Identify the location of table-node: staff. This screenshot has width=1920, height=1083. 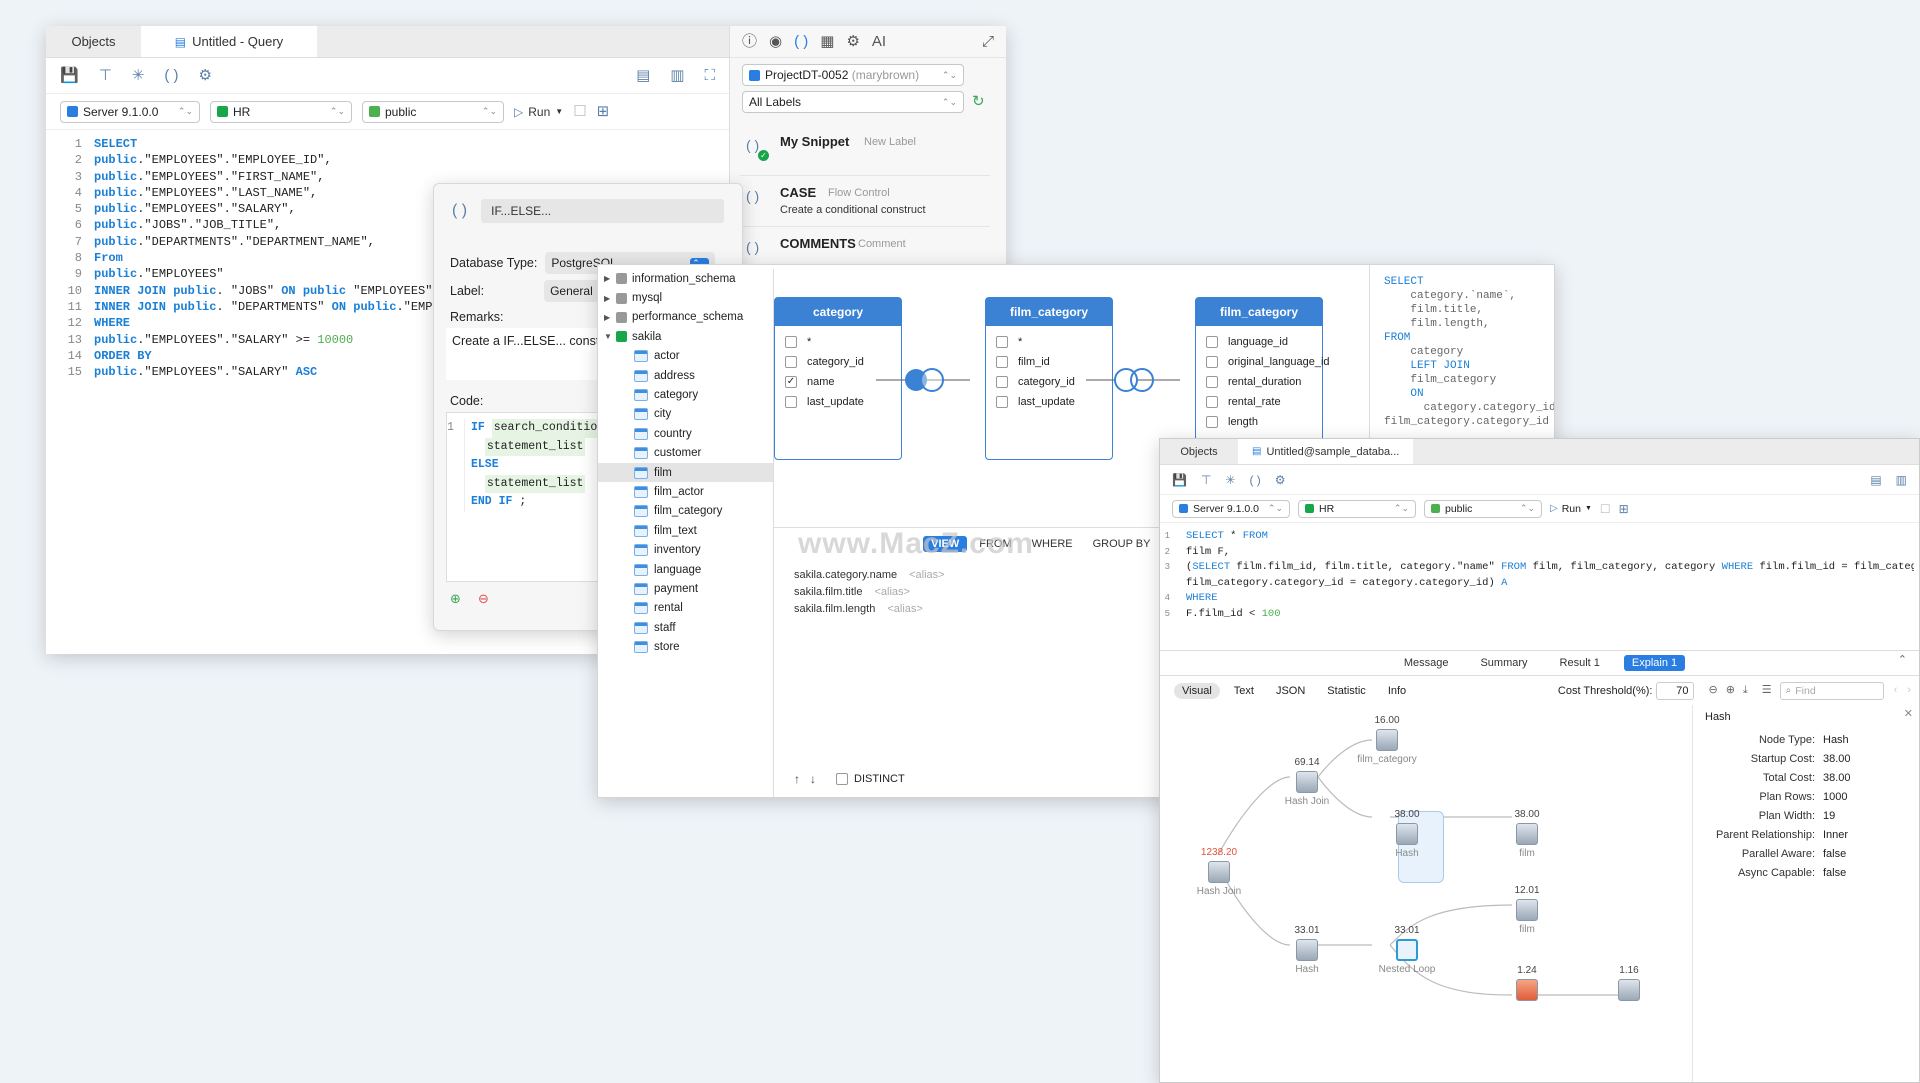
(685, 627).